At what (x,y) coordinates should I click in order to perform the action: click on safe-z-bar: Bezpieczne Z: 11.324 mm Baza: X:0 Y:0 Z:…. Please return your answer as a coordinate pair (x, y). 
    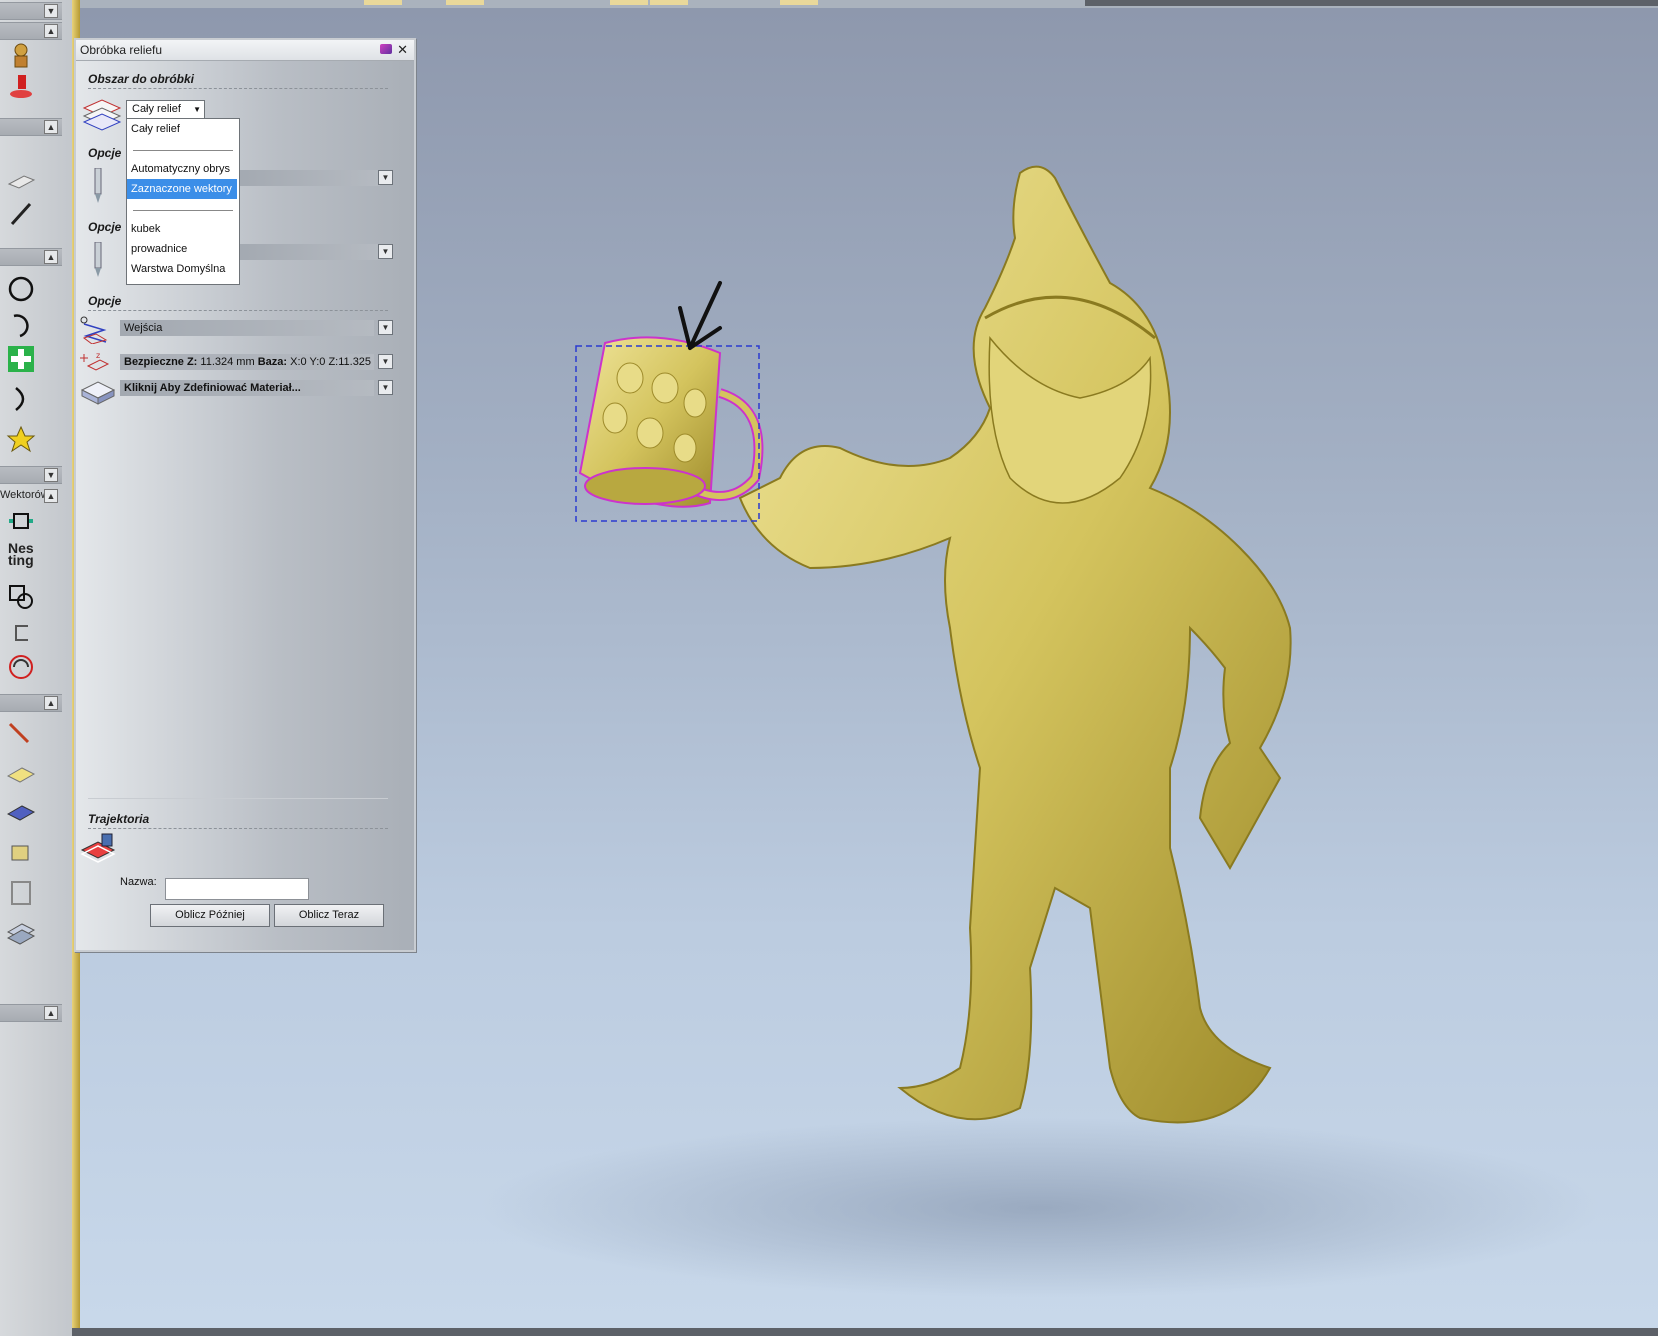
    Looking at the image, I should click on (247, 362).